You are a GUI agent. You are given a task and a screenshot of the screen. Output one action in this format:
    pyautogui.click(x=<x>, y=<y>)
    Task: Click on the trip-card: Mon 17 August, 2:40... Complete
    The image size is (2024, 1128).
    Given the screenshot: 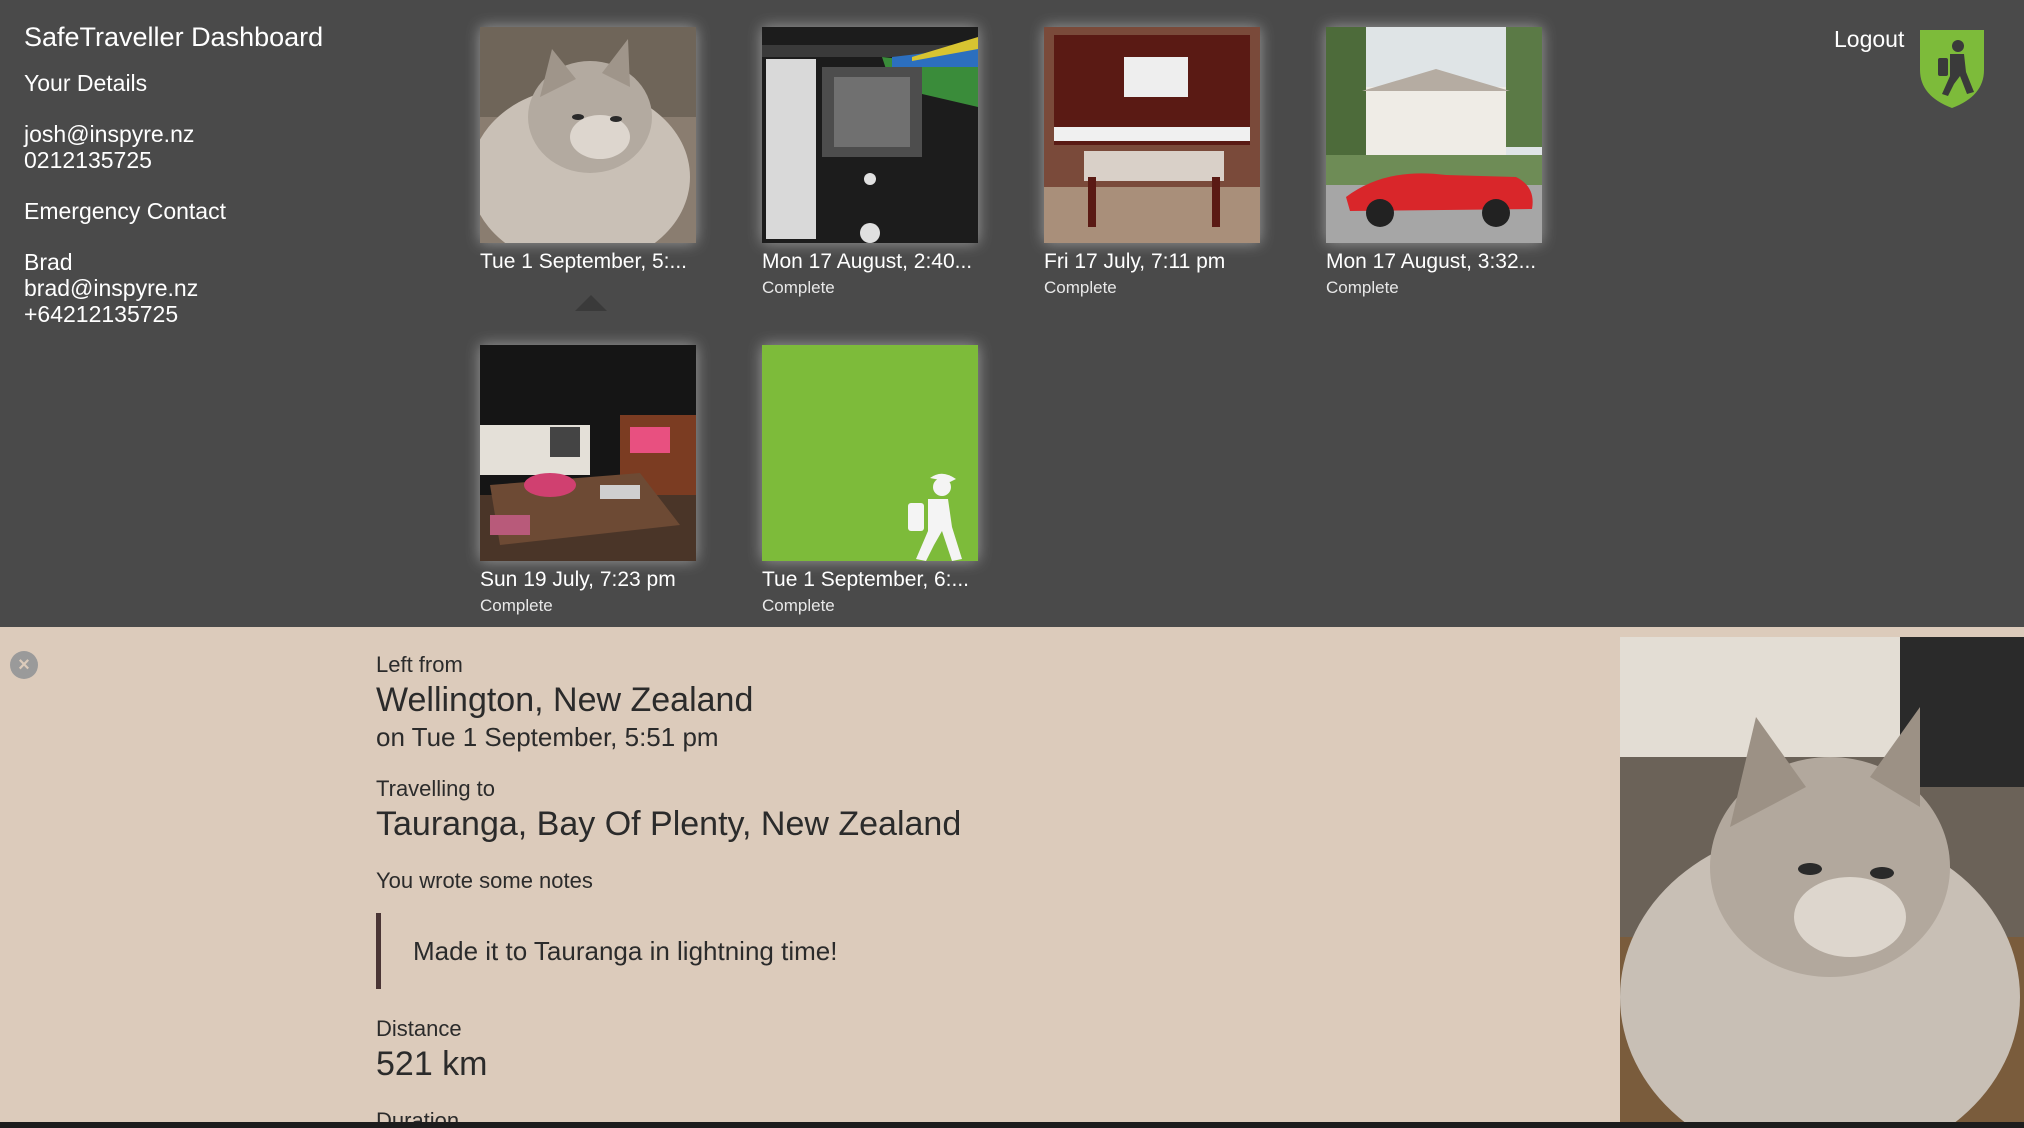 What is the action you would take?
    pyautogui.click(x=870, y=162)
    